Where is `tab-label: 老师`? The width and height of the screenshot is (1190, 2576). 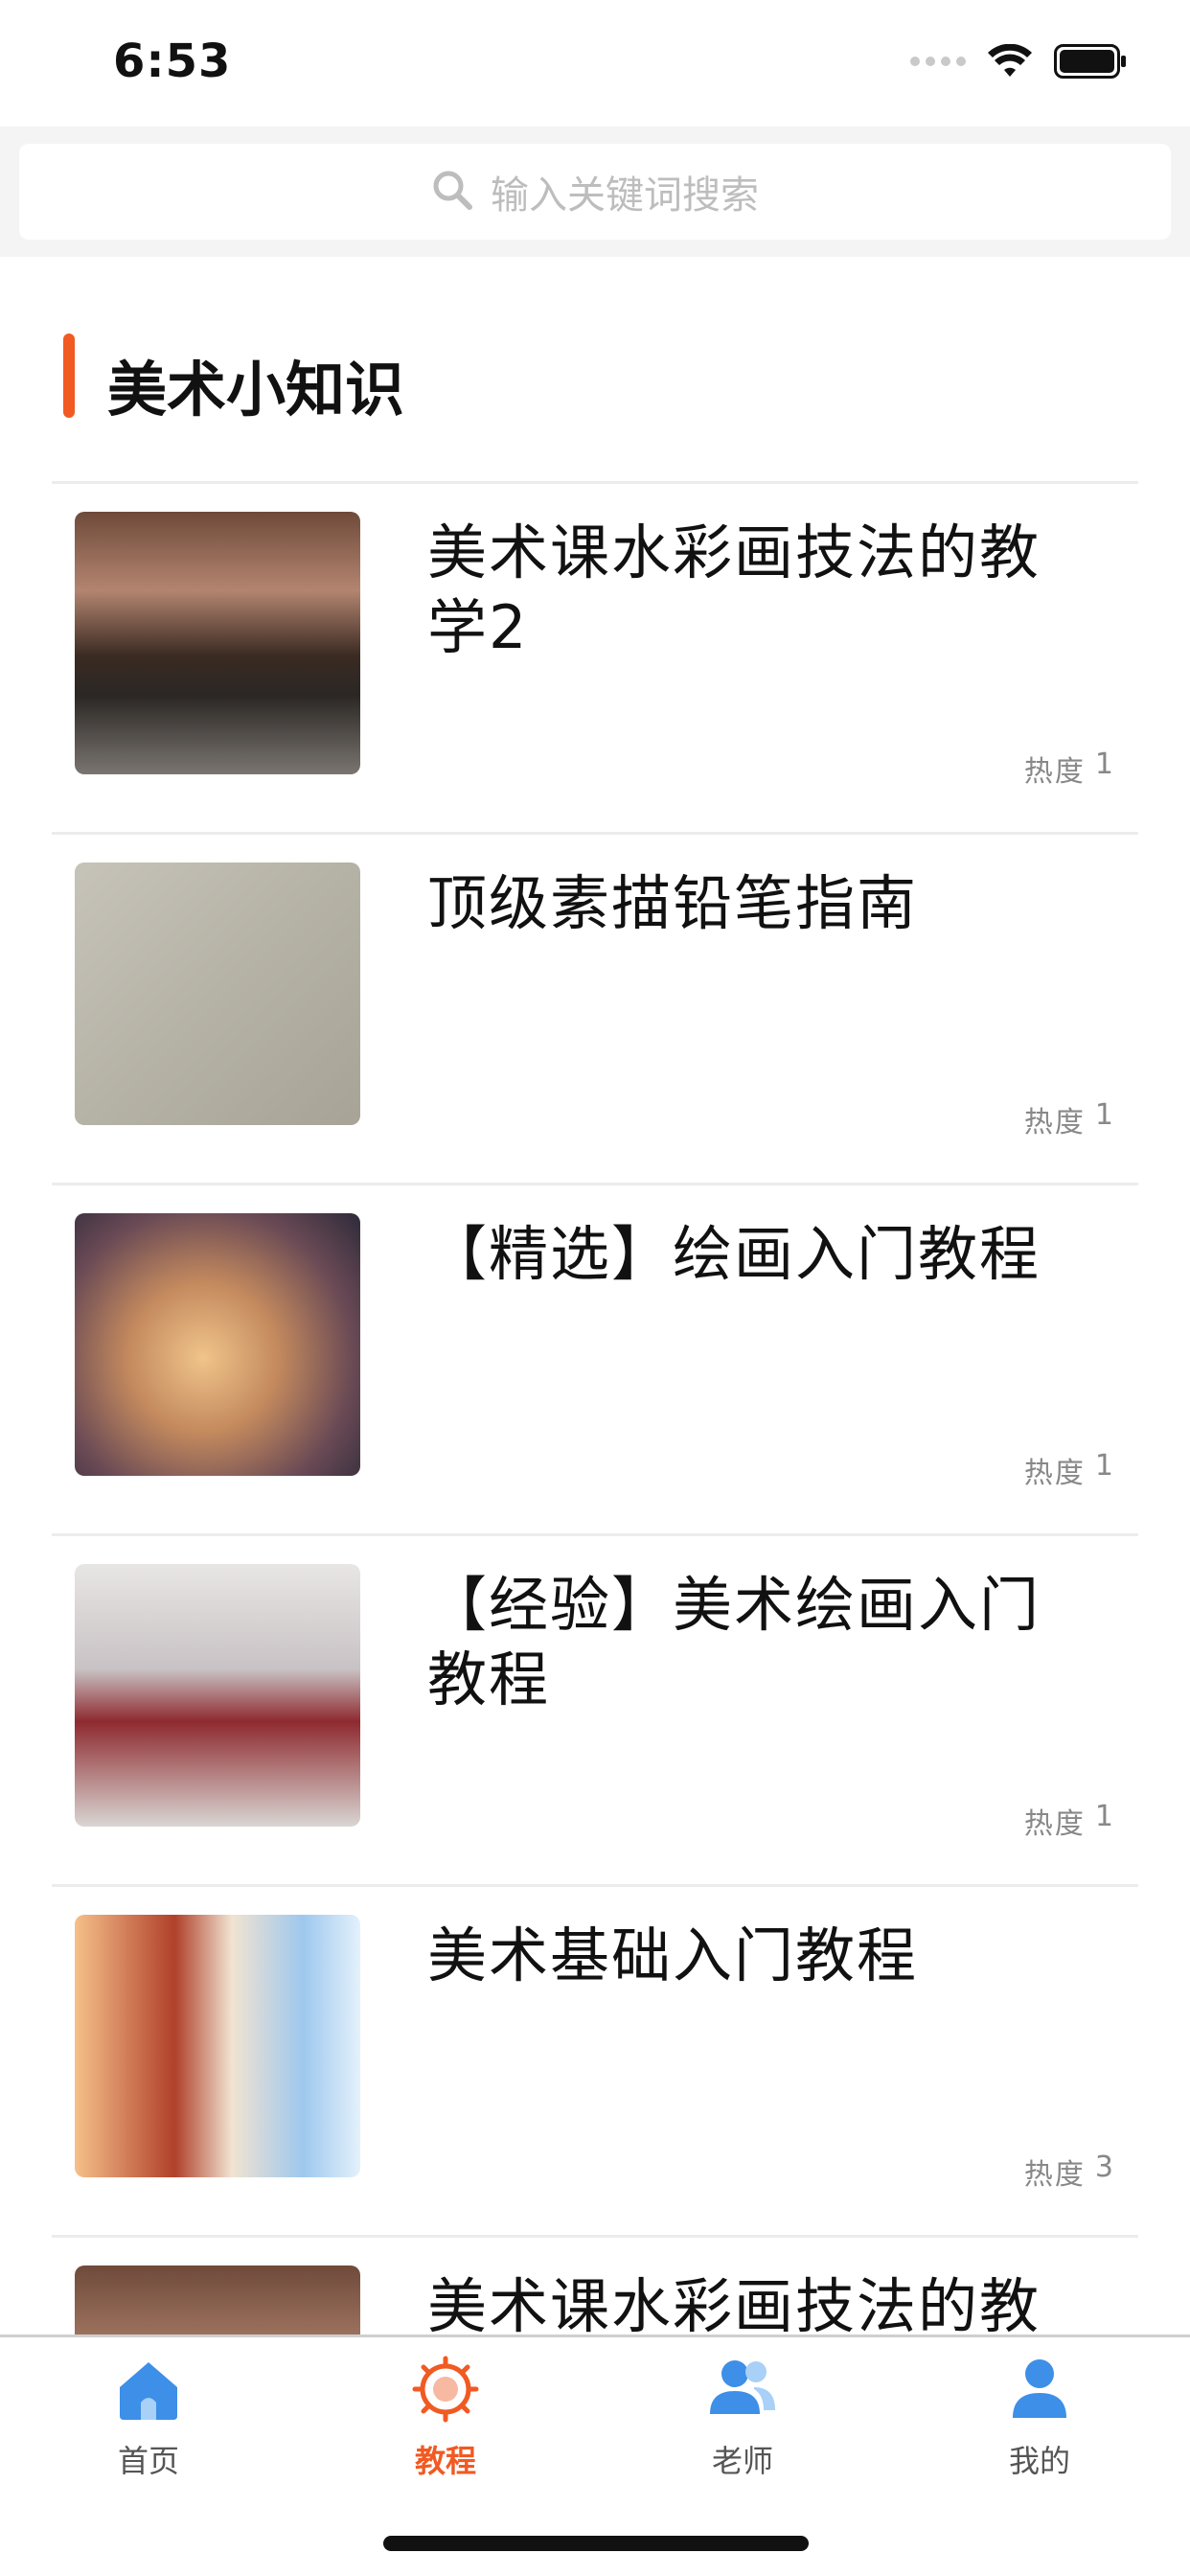 tab-label: 老师 is located at coordinates (742, 2461).